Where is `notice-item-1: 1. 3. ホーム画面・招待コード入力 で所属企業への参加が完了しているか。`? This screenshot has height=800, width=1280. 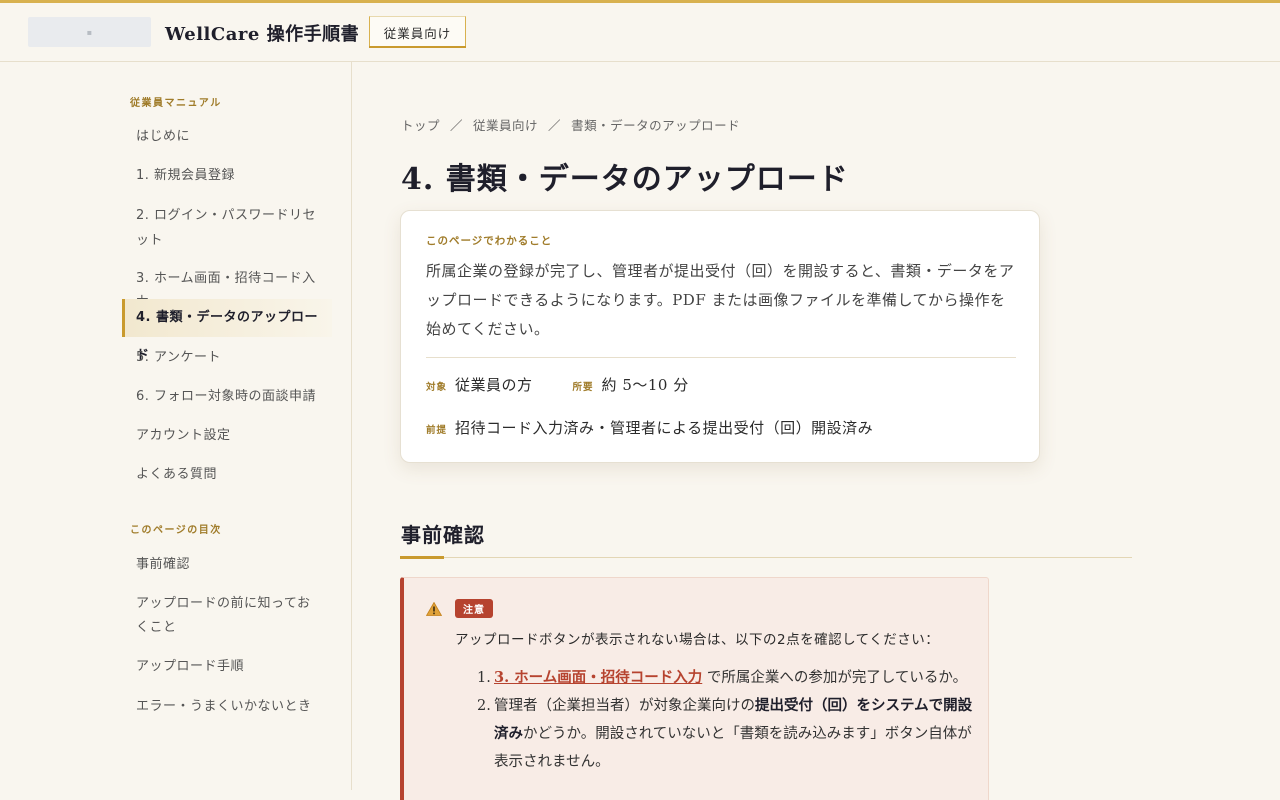
notice-item-1: 1. 3. ホーム画面・招待コード入力 で所属企業への参加が完了しているか。 is located at coordinates (727, 678).